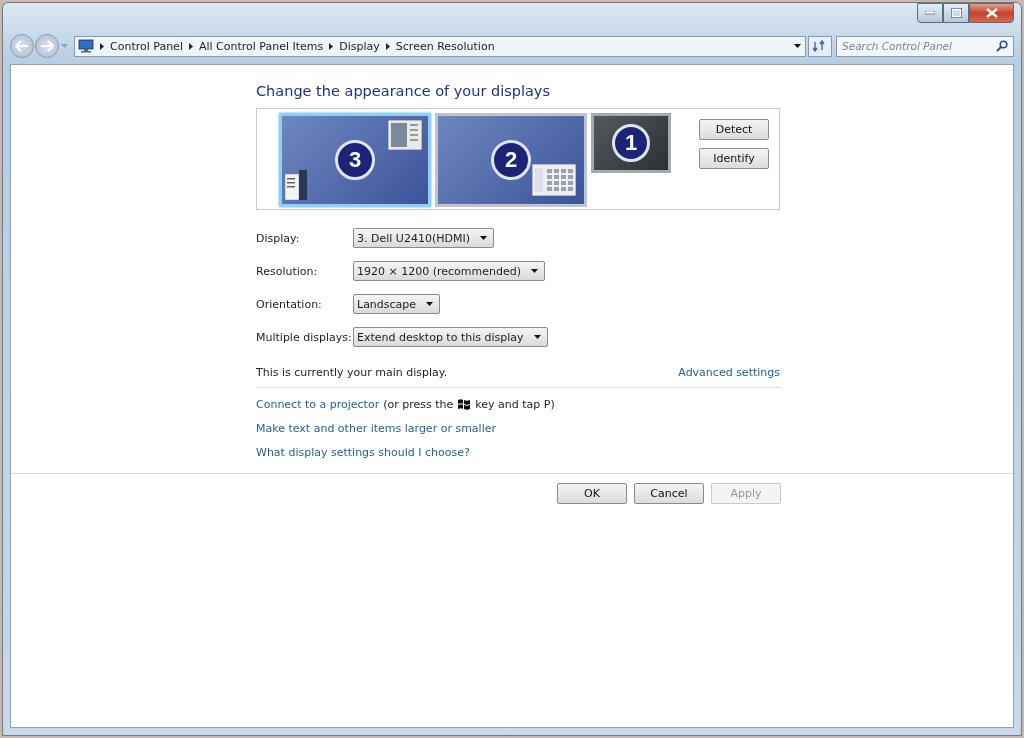 This screenshot has height=738, width=1024. I want to click on dropdown: 1920 × 1200 (recommended), so click(449, 271).